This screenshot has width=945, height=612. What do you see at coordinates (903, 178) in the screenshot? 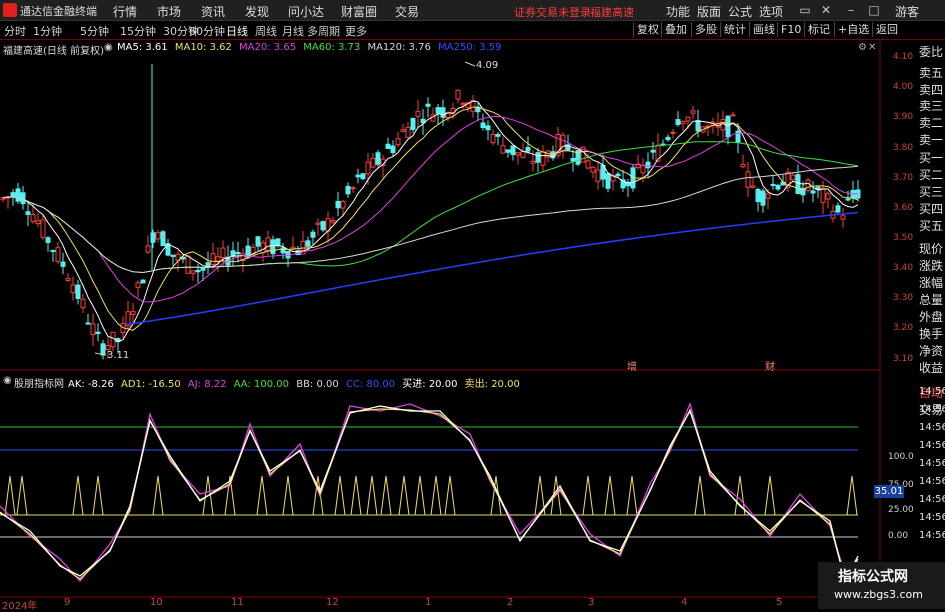
I see `price-tick: 3.70` at bounding box center [903, 178].